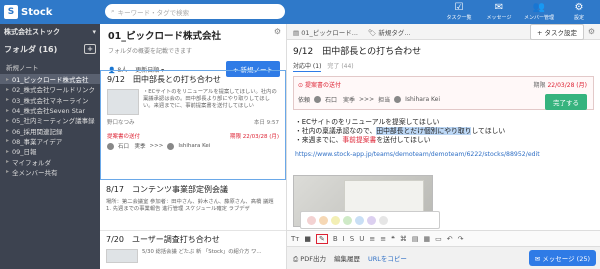 This screenshot has width=600, height=269. I want to click on sidebar-item-folder: ▸ 全メンバー共有, so click(50, 172).